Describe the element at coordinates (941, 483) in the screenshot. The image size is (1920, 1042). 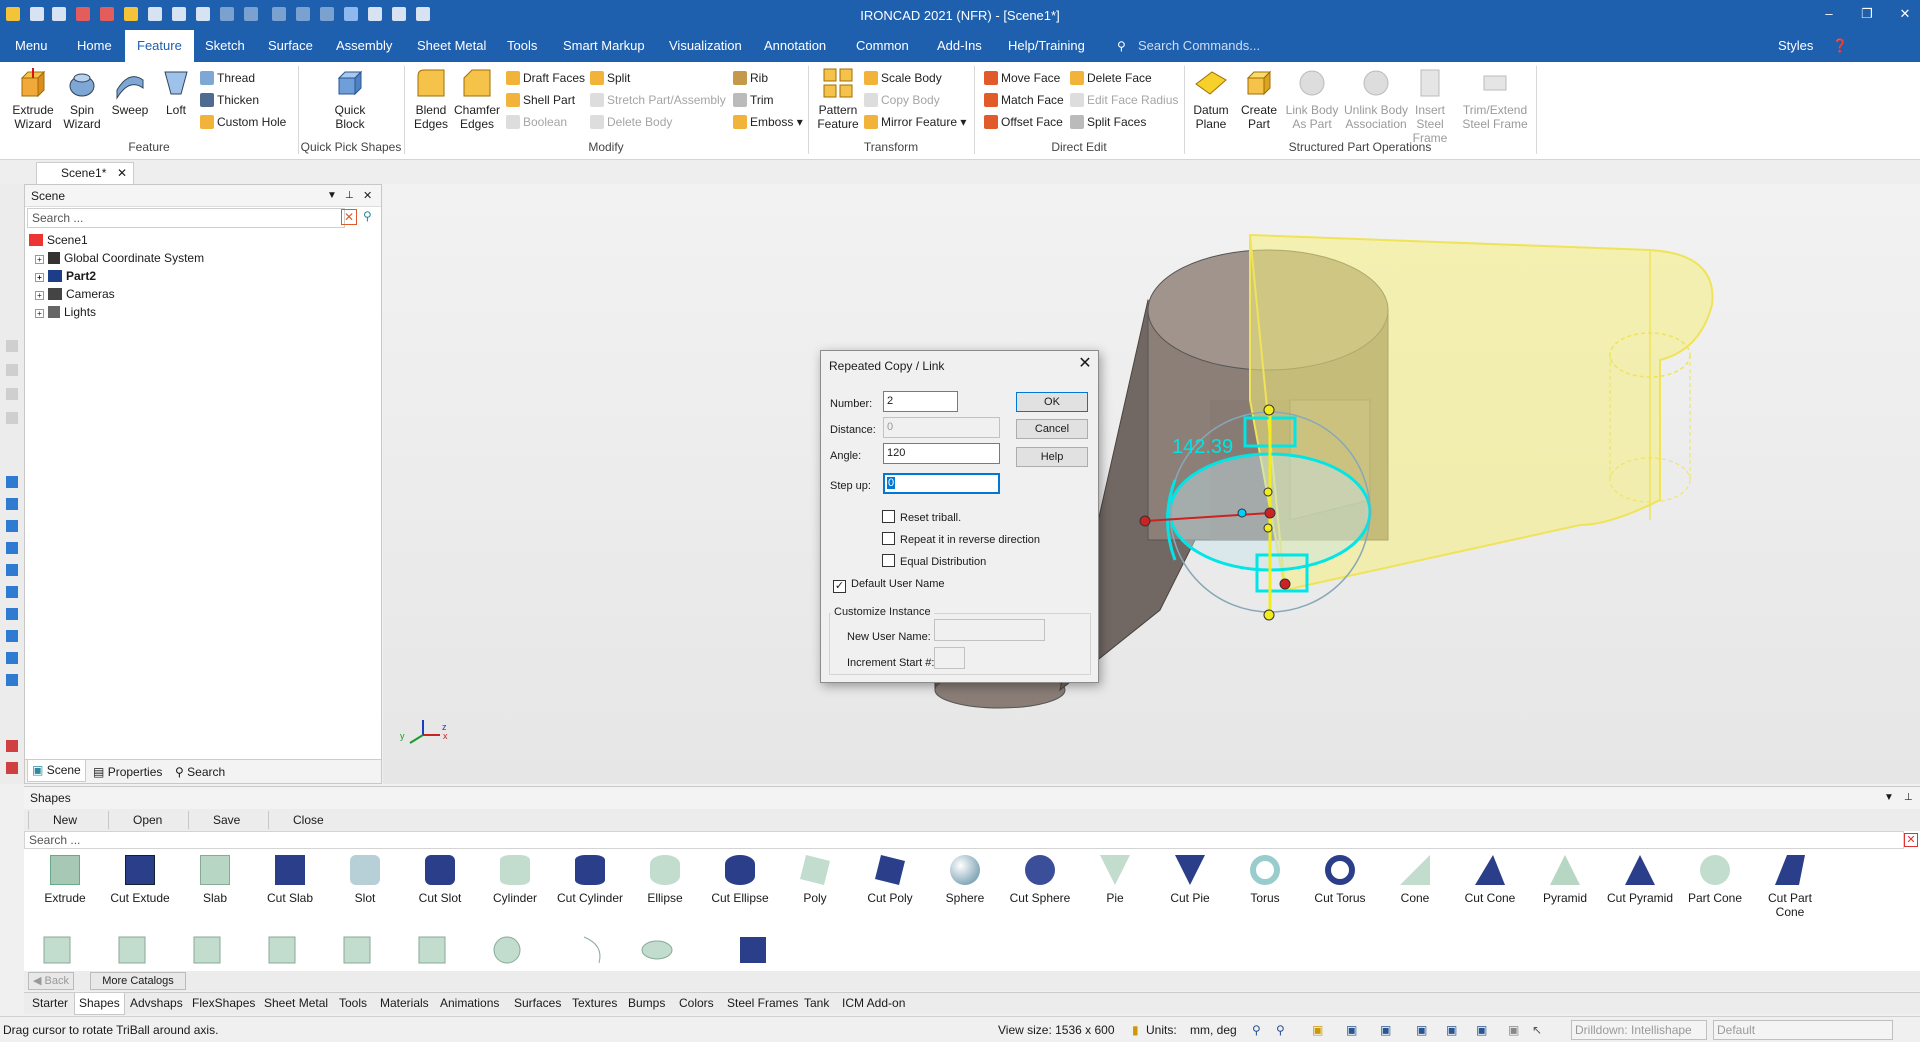
I see `step-up-field: 0` at that location.